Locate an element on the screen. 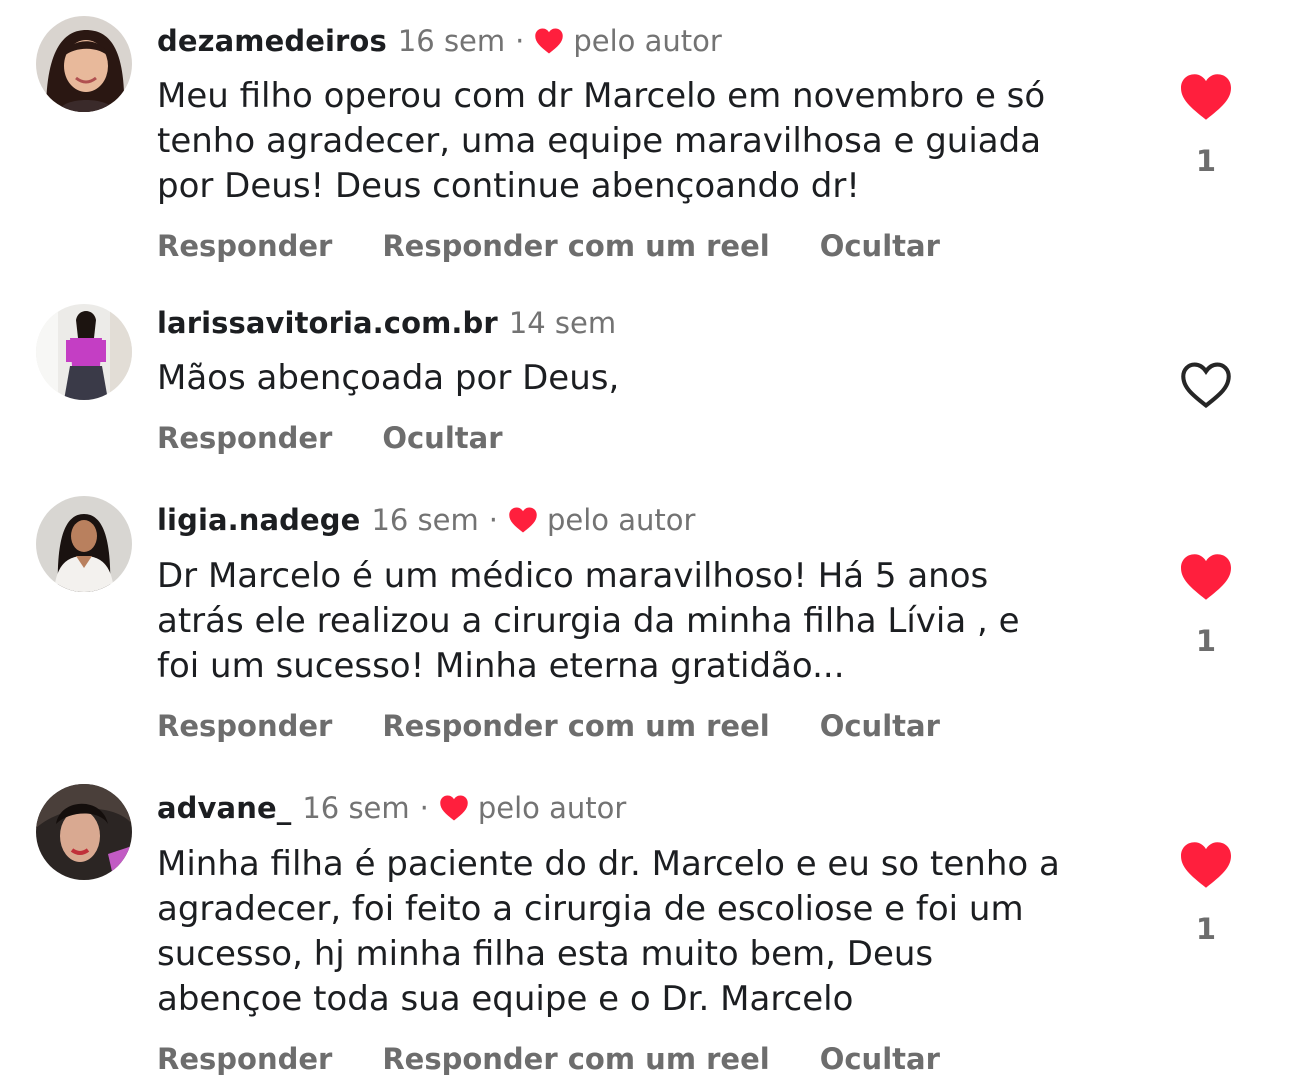  comment-meta: dezamedeiros 16 sem · pelo autor is located at coordinates (439, 41).